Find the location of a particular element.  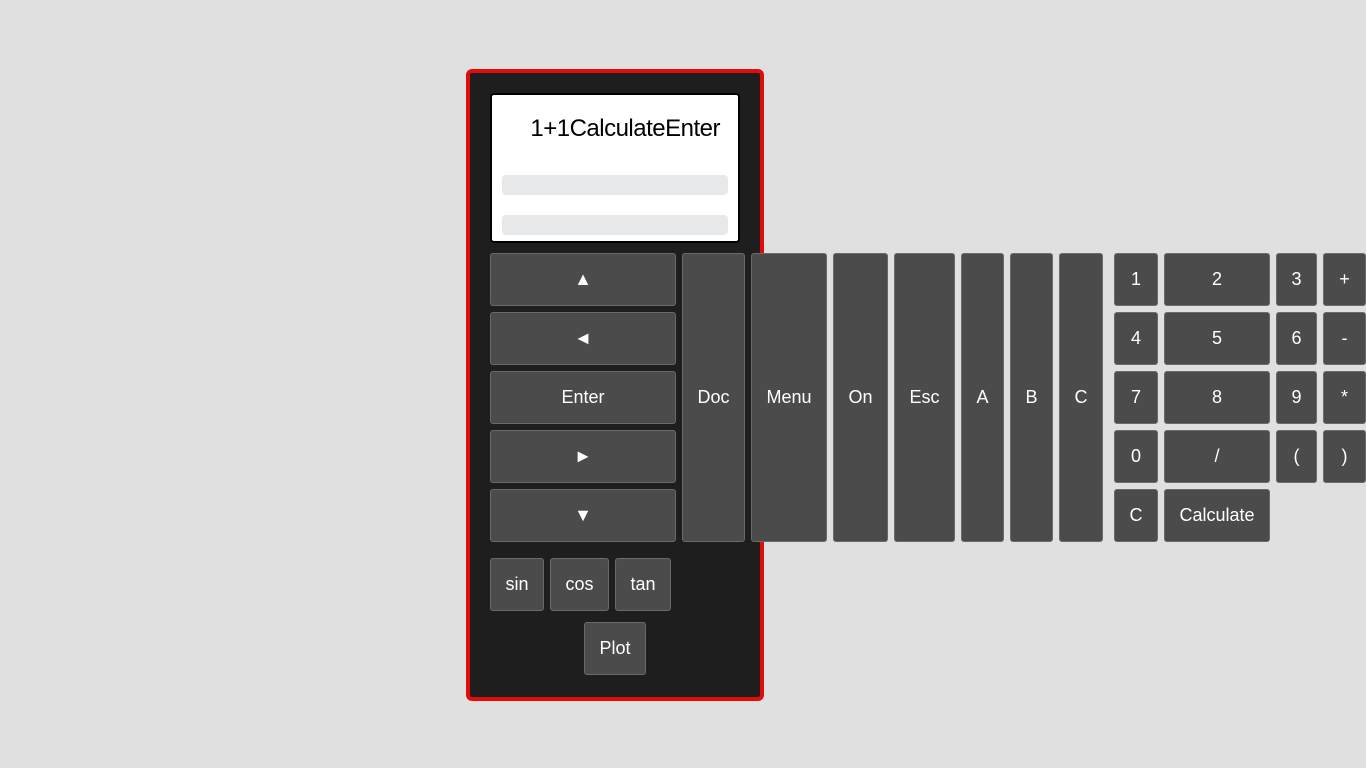

enter-button: Enter is located at coordinates (583, 397).